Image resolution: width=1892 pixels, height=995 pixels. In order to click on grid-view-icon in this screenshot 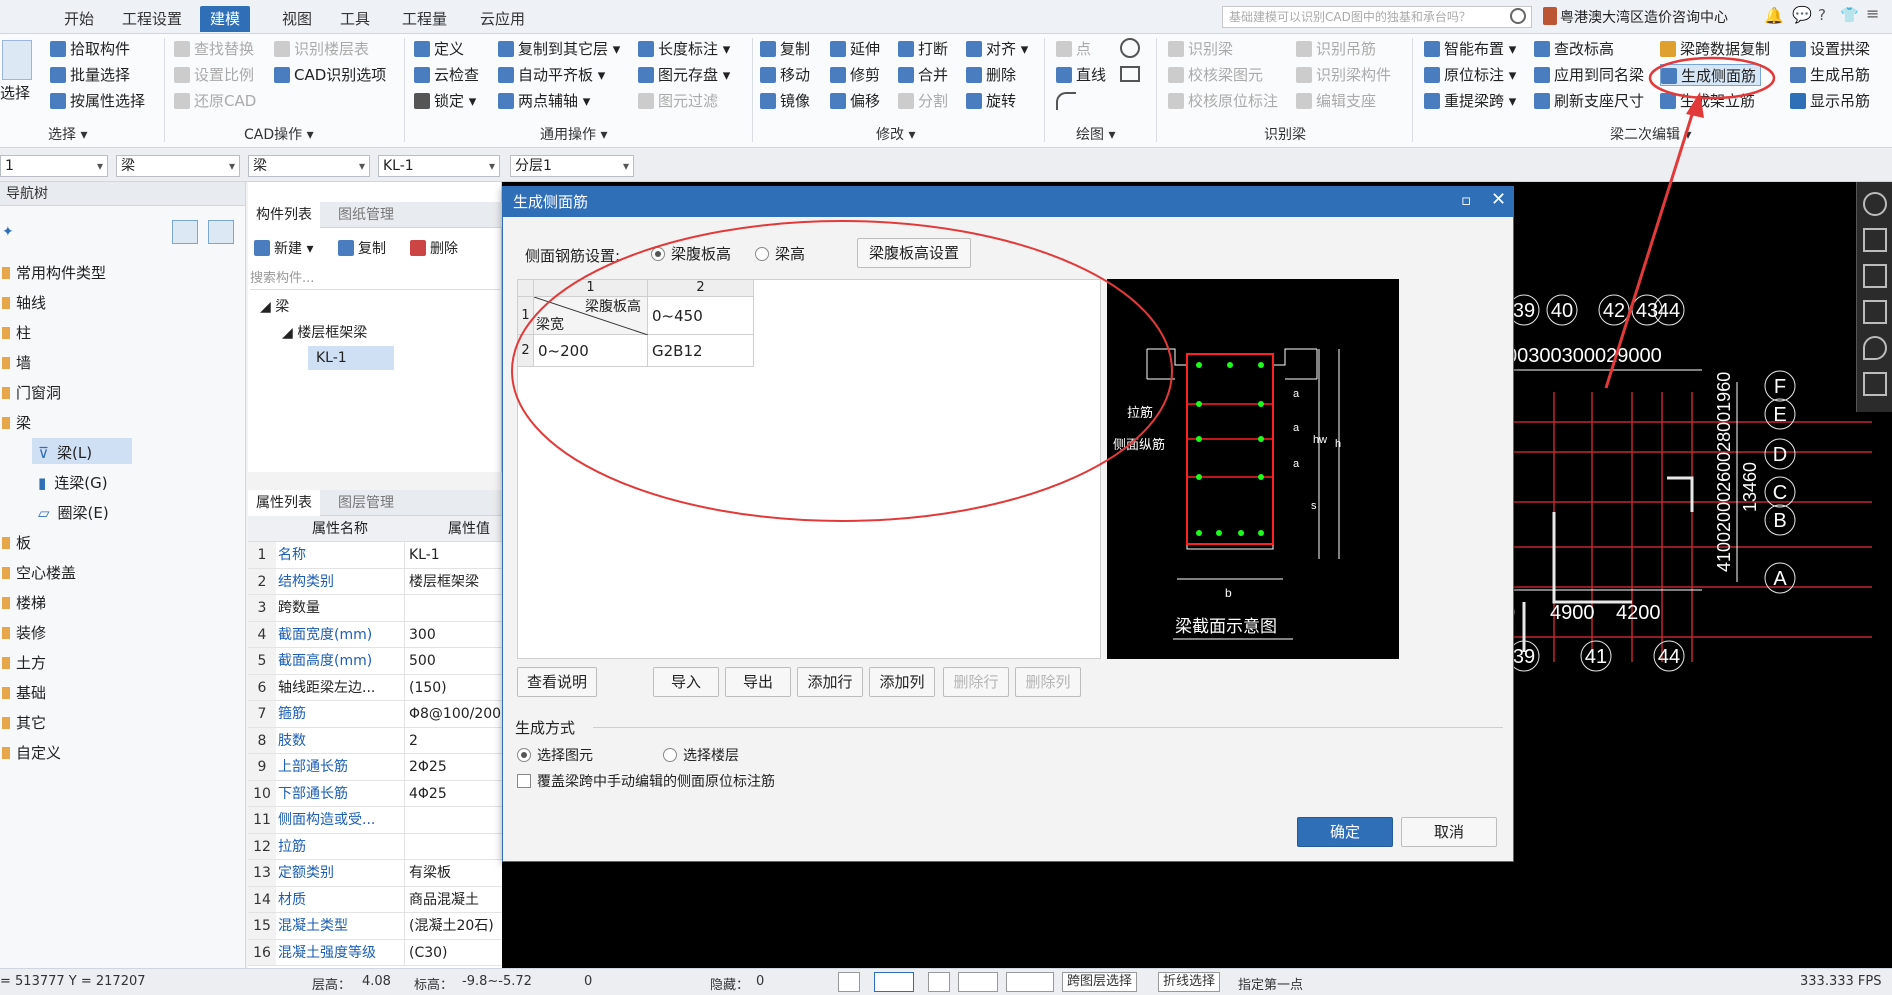, I will do `click(221, 232)`.